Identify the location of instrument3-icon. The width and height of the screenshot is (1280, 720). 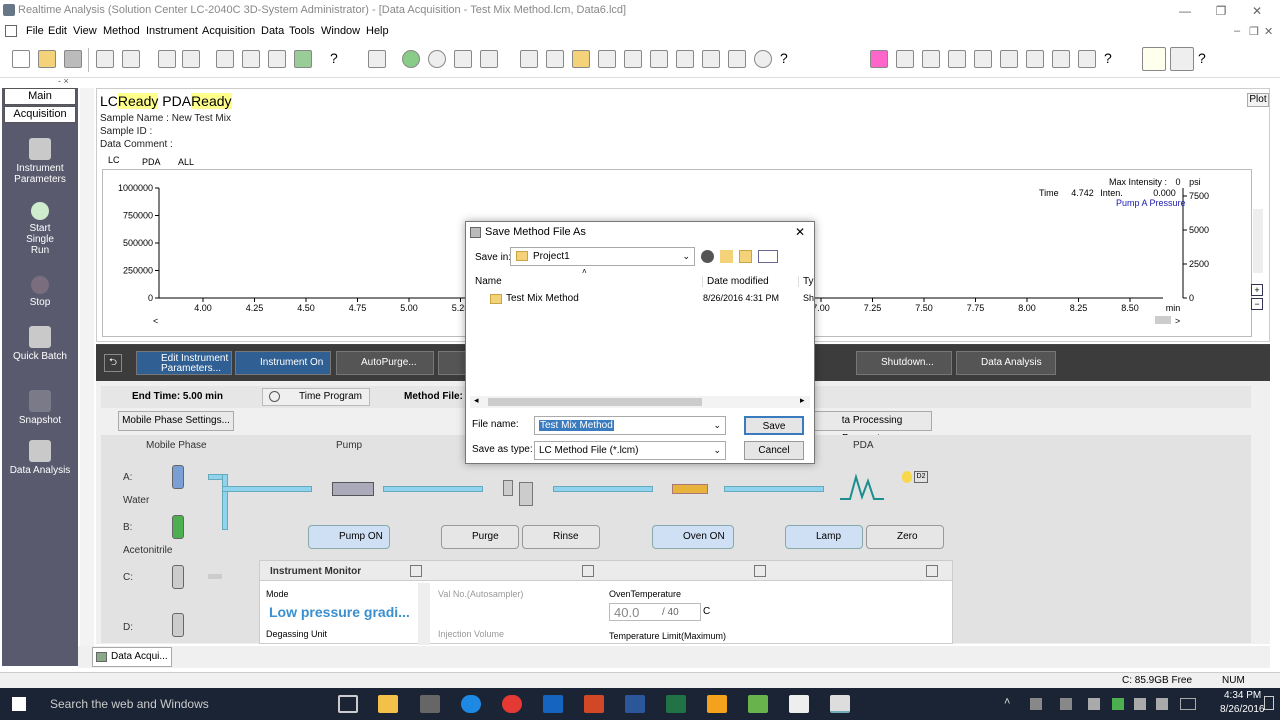
(581, 59).